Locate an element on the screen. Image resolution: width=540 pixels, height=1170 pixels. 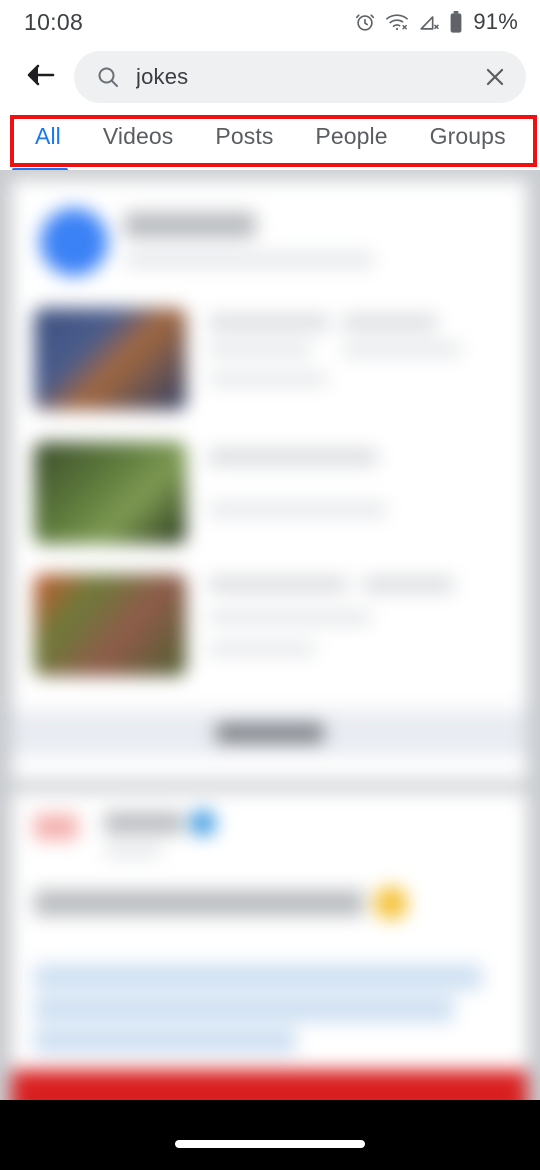
result-subtitle is located at coordinates (249, 260).